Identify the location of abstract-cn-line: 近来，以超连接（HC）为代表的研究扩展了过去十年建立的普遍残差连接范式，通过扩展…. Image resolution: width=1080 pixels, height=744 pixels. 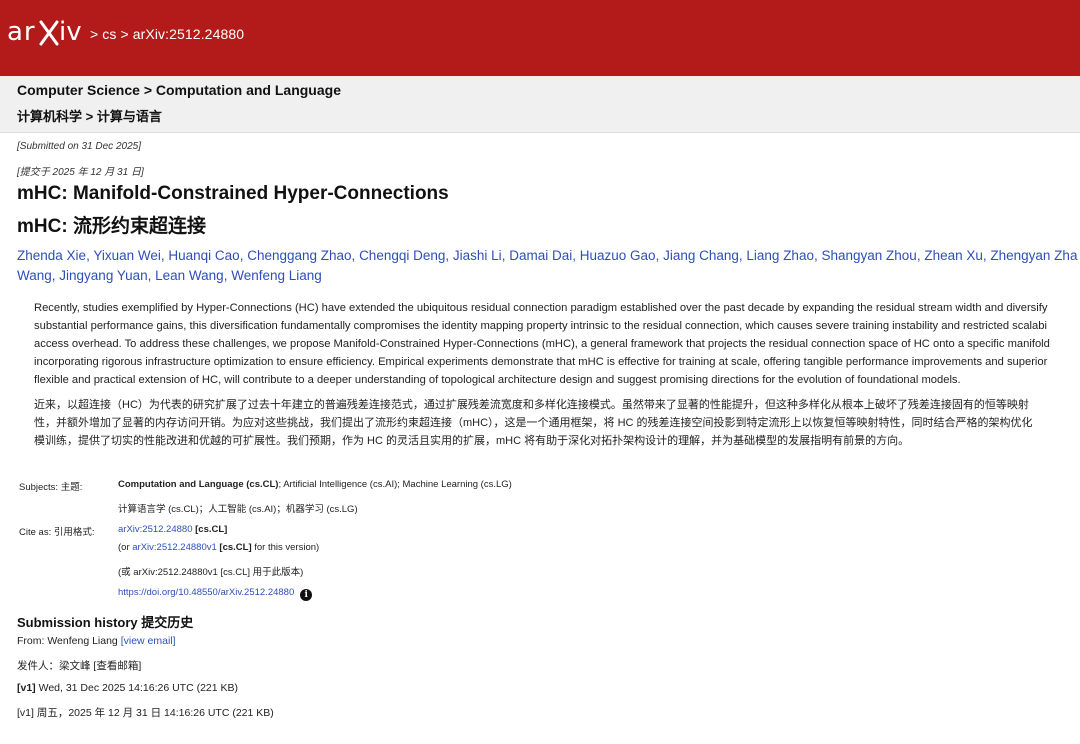
(531, 405).